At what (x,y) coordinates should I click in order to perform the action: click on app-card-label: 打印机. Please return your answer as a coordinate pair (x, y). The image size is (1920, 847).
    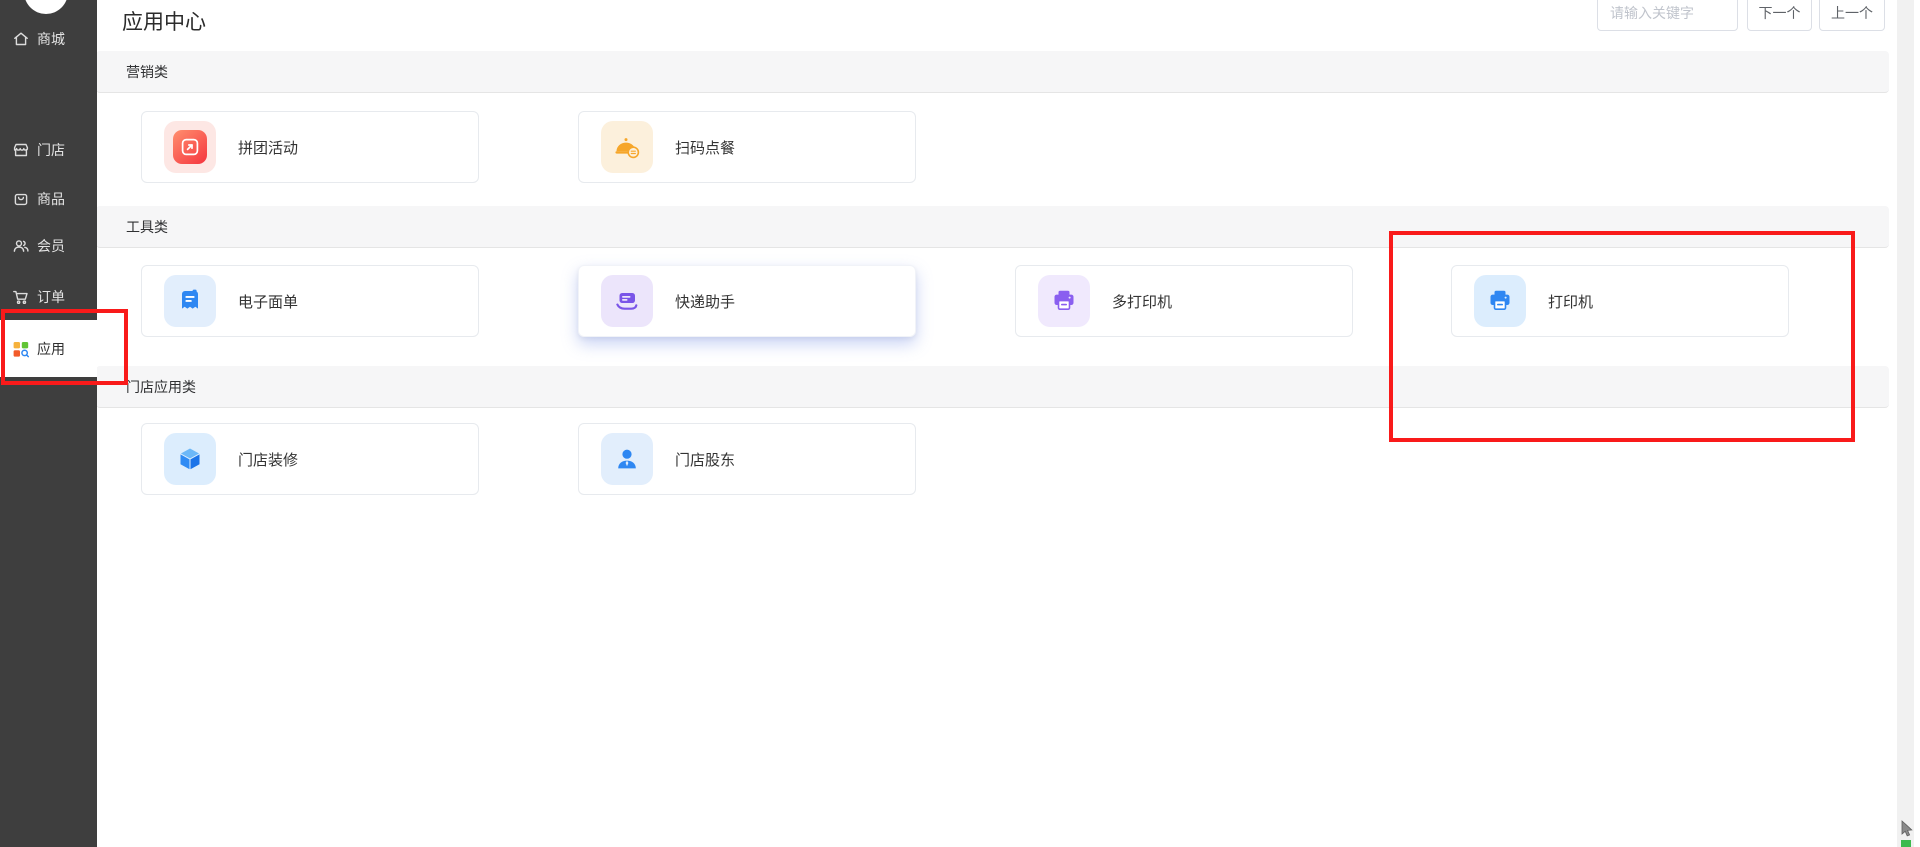
    Looking at the image, I should click on (1571, 302).